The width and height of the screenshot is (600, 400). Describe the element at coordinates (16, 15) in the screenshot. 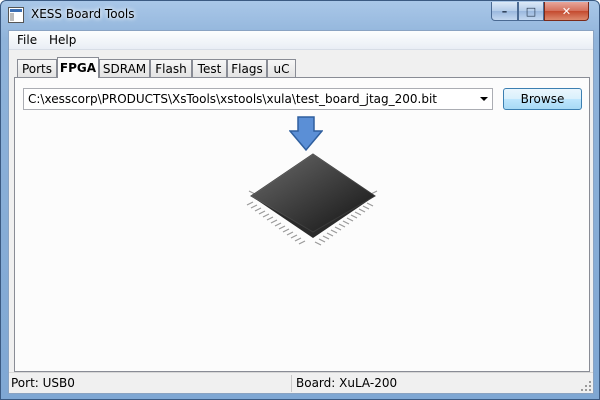

I see `app-icon` at that location.